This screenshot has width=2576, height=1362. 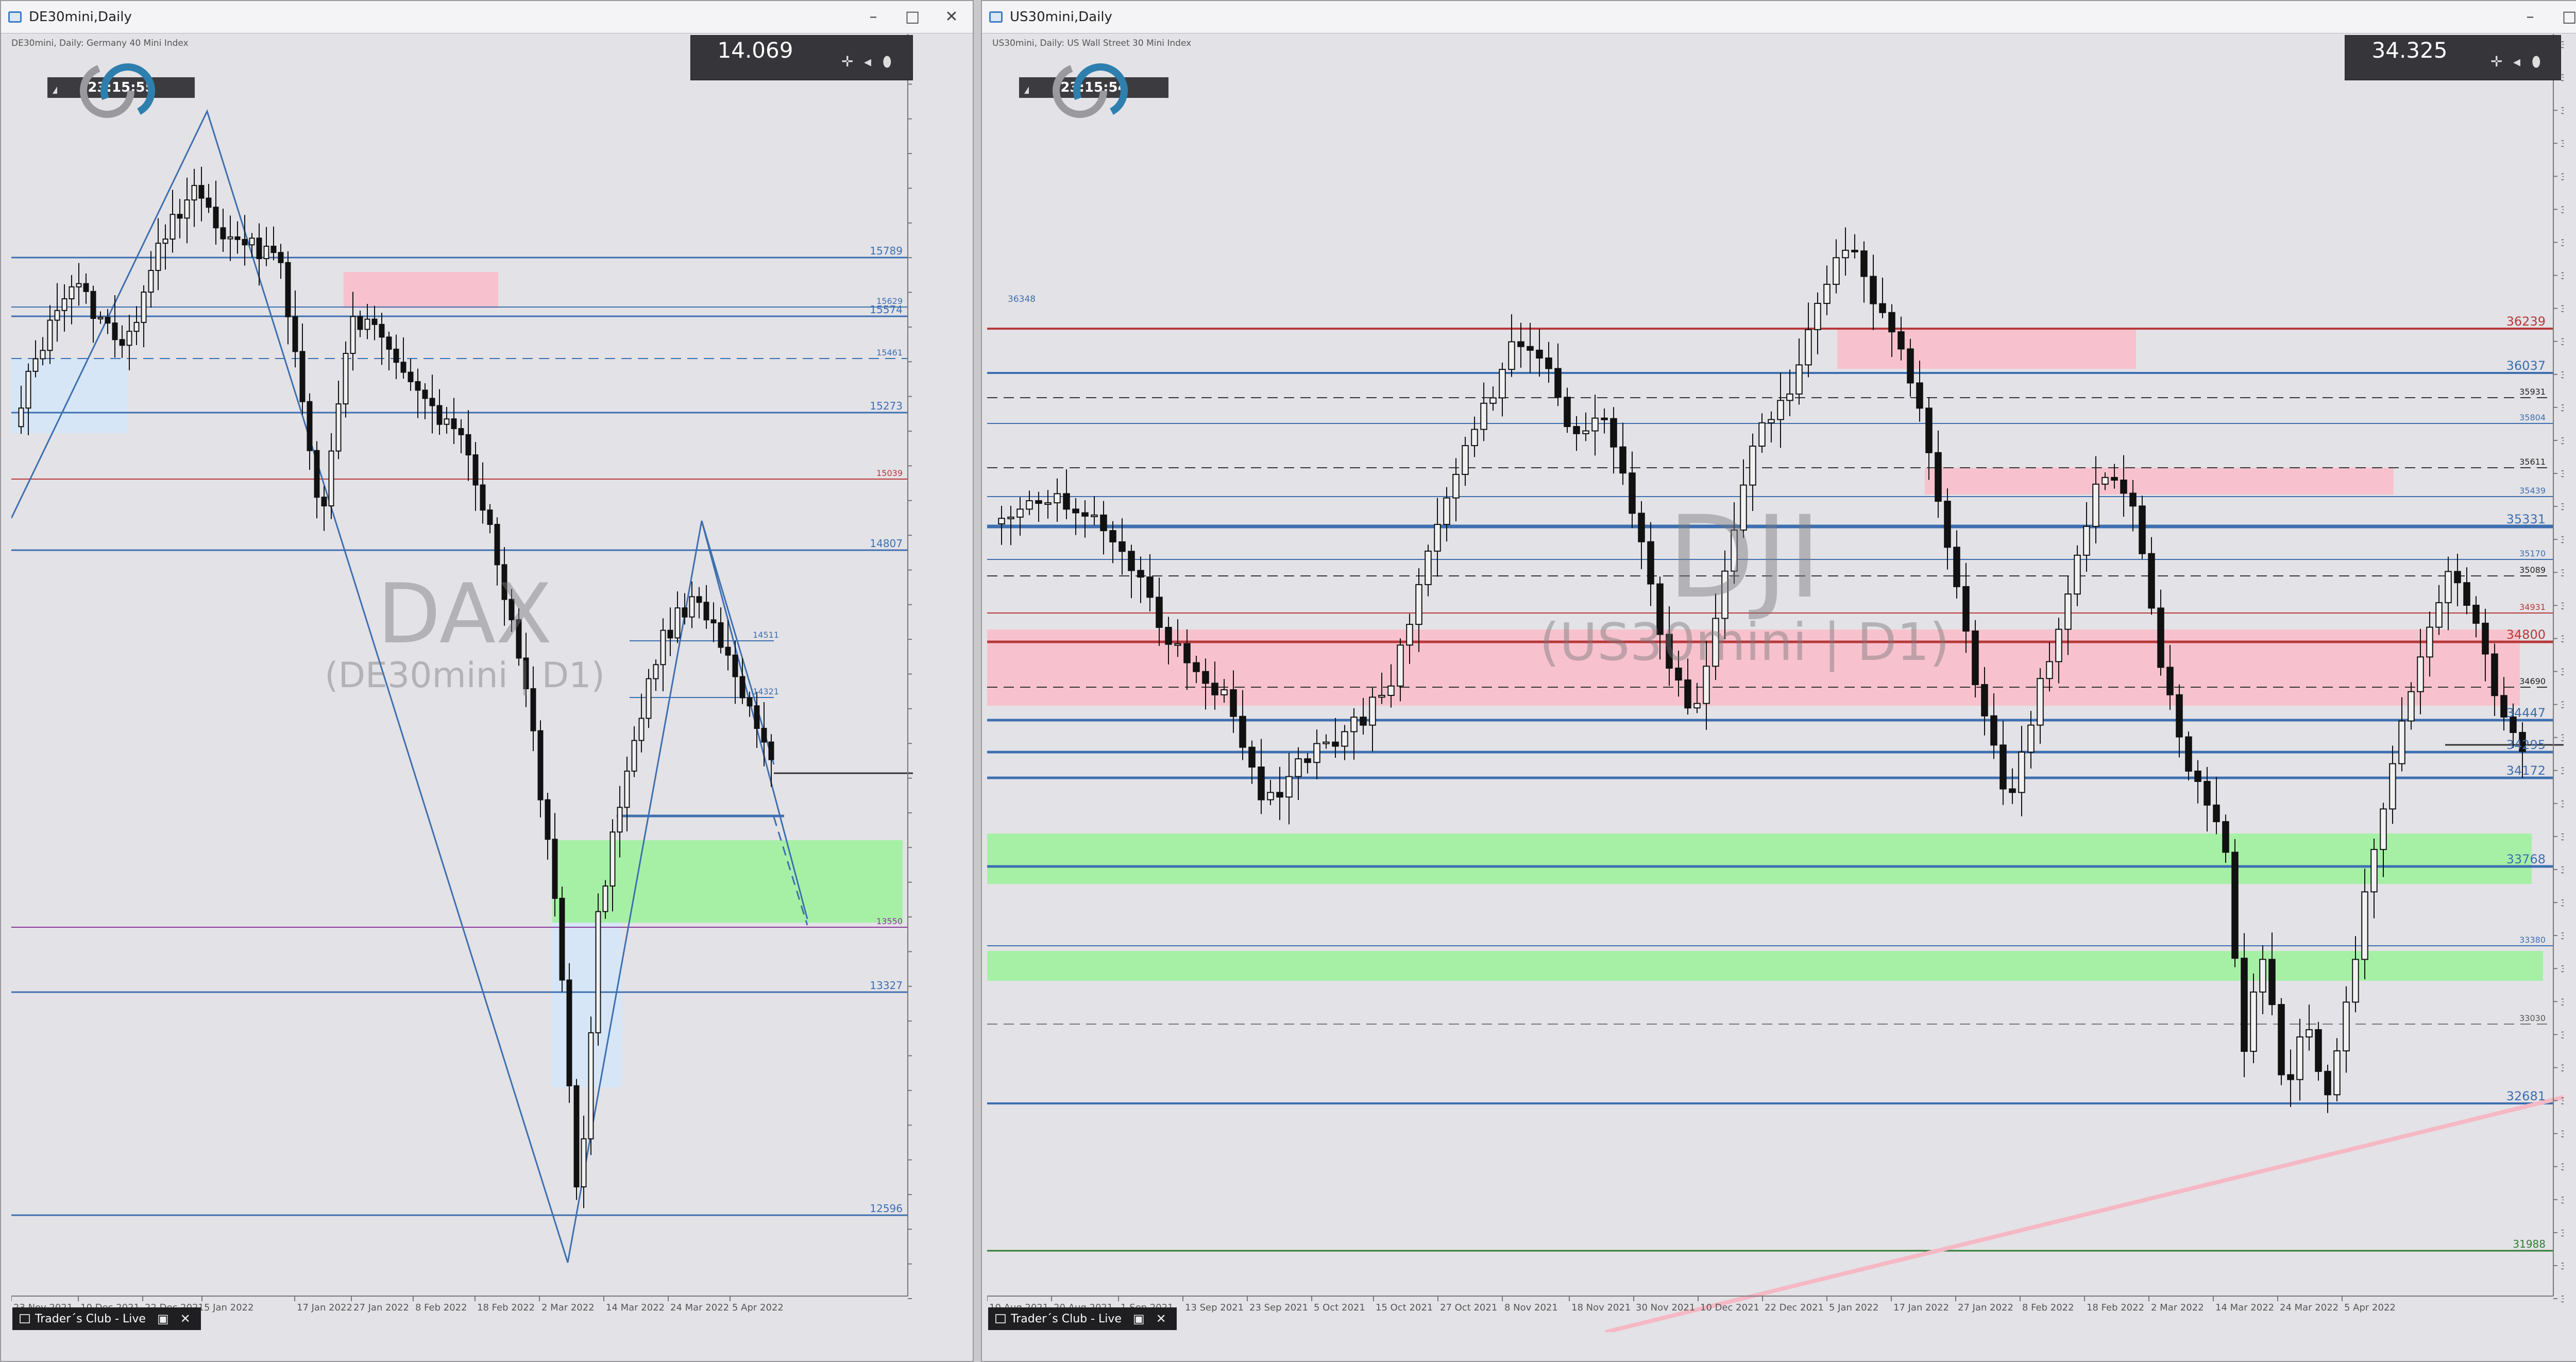 I want to click on dax-window-titlebar: DE30mini,Daily – □ ✕, so click(x=487, y=17).